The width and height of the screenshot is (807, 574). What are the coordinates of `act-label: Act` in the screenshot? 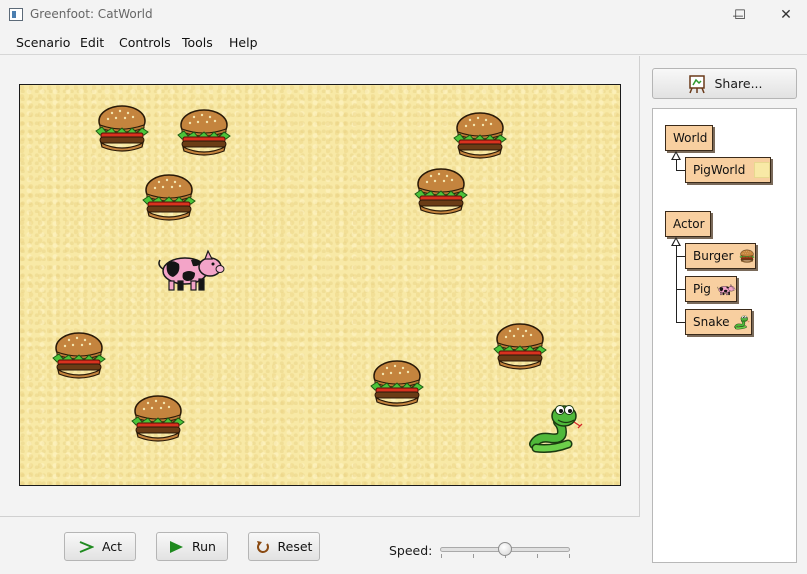 It's located at (112, 546).